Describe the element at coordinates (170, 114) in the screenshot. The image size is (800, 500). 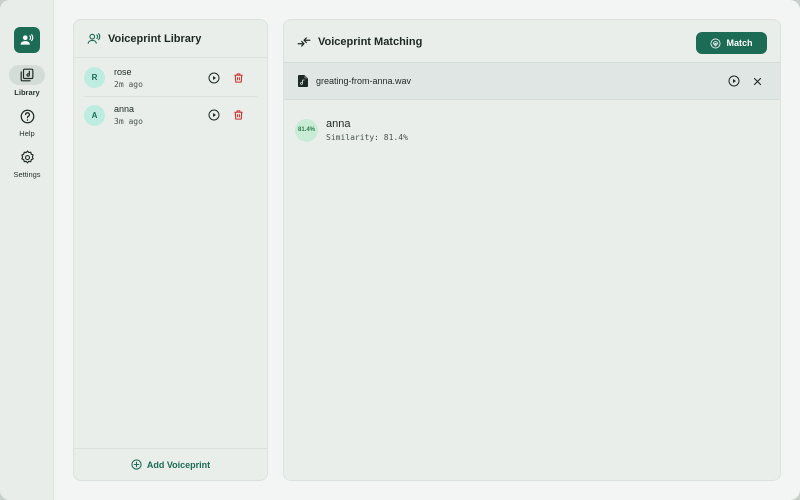
I see `list-item: A anna 3m ago` at that location.